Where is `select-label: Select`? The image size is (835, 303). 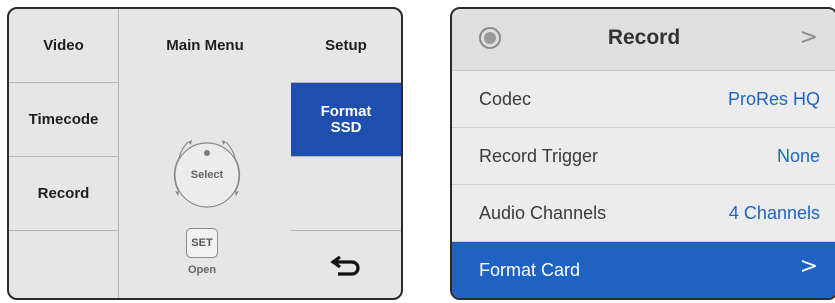
select-label: Select is located at coordinates (207, 175).